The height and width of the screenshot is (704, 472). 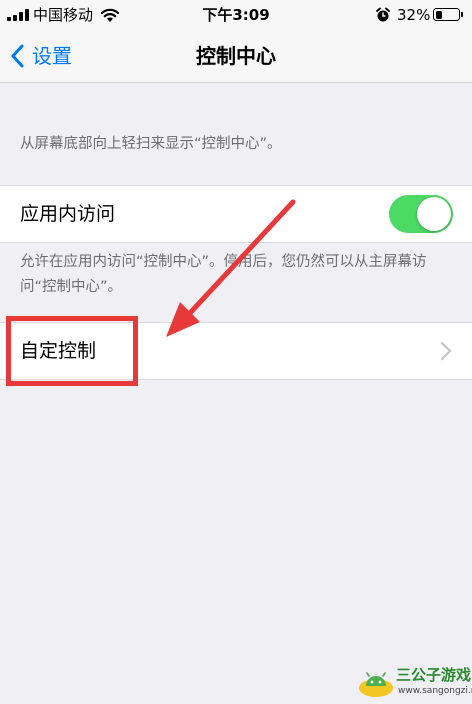 What do you see at coordinates (376, 684) in the screenshot?
I see `android-logo-icon` at bounding box center [376, 684].